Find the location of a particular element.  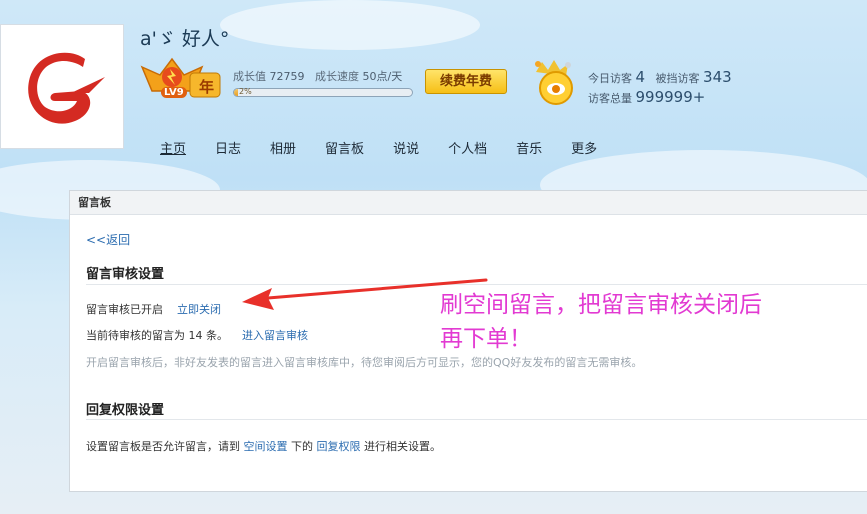

review-settings-title: 留言审核设置 is located at coordinates (125, 274).